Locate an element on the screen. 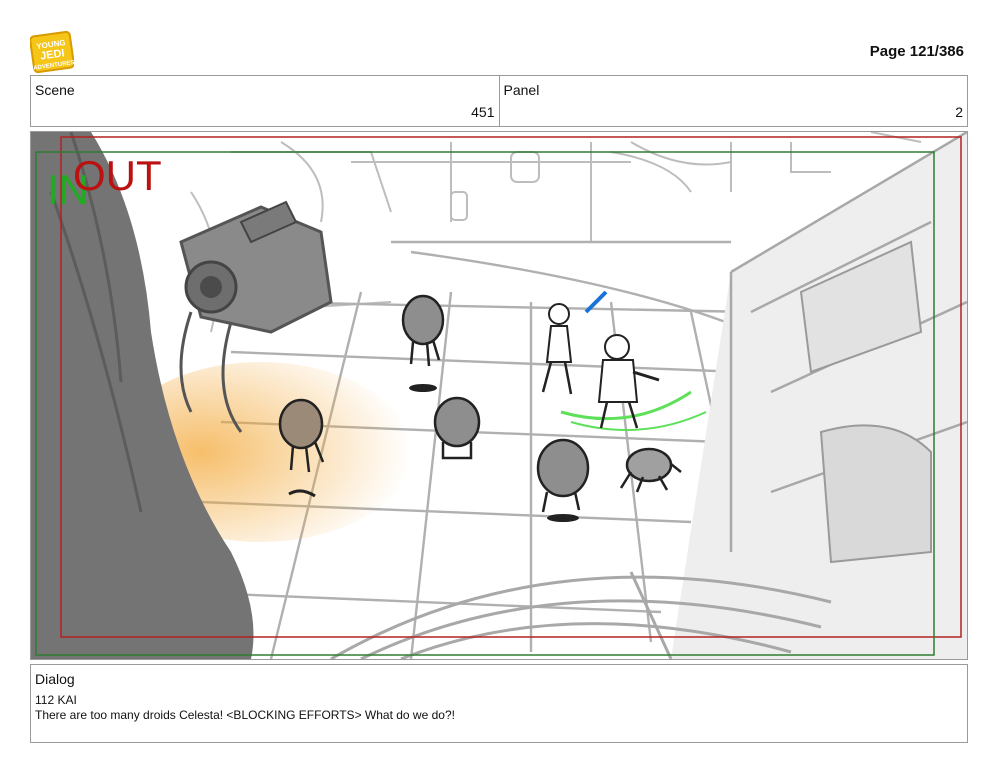 The image size is (1000, 773). panel-number: 2 is located at coordinates (959, 112).